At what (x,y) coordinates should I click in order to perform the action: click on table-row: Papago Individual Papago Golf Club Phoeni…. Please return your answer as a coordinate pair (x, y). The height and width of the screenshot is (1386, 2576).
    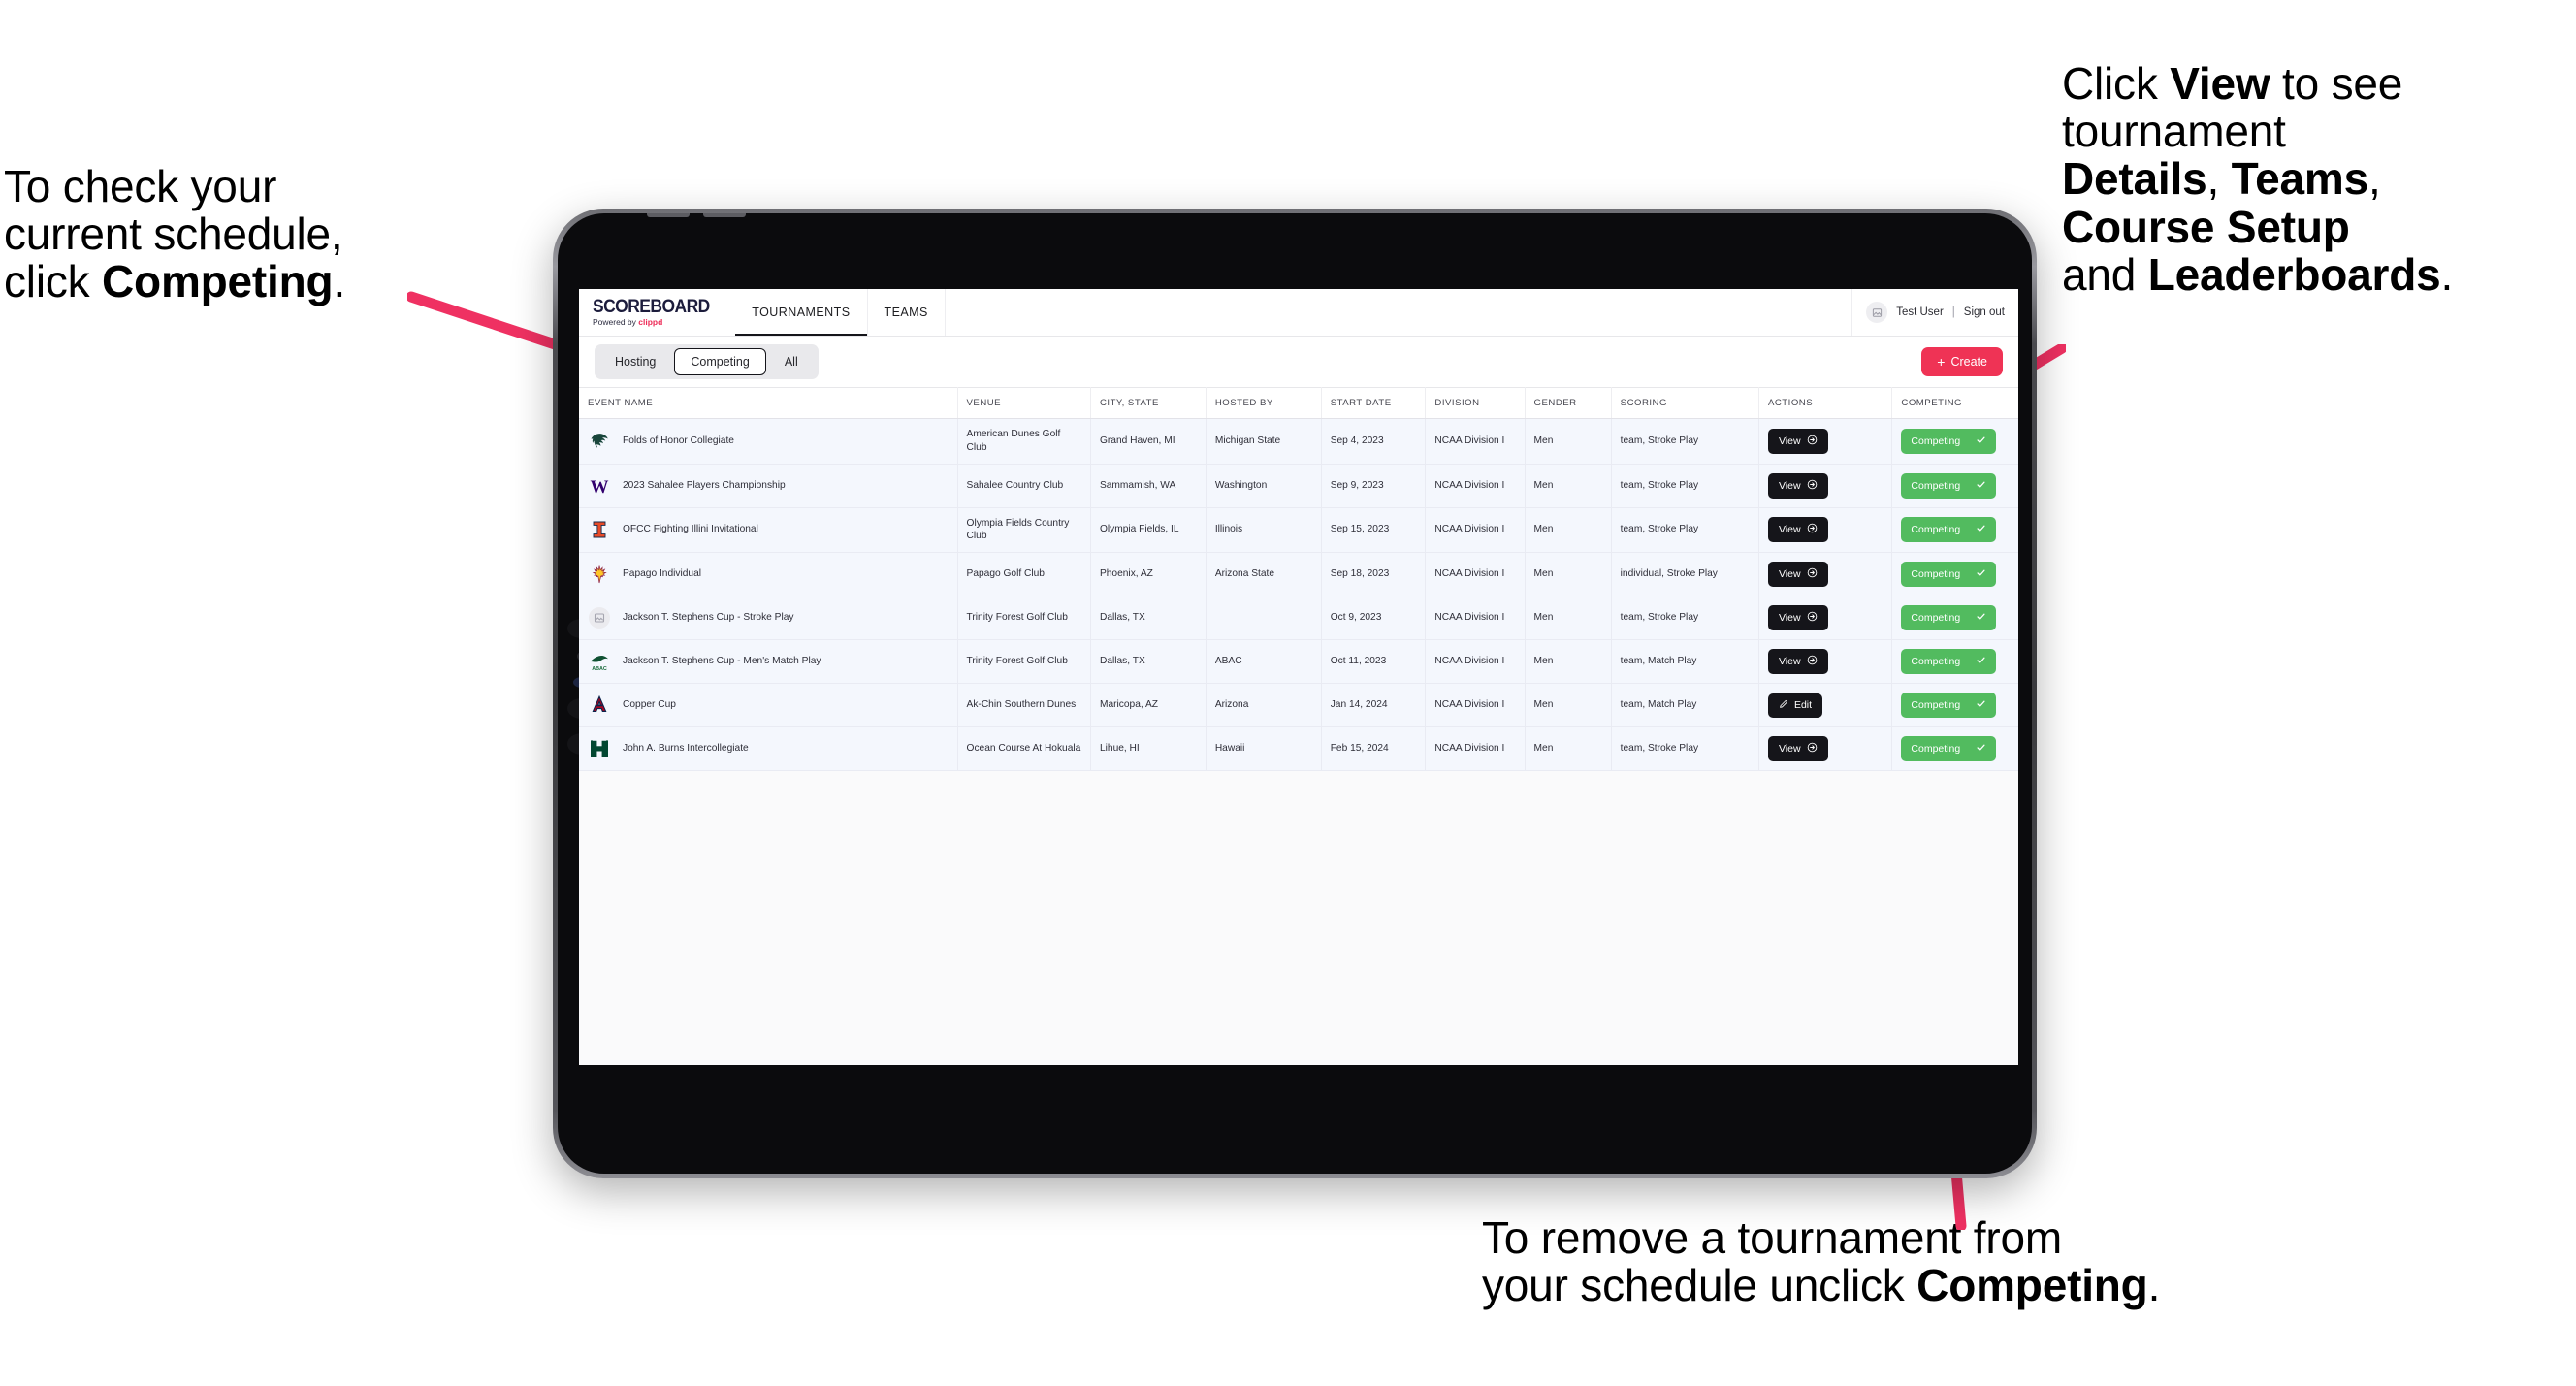
    Looking at the image, I should click on (1298, 574).